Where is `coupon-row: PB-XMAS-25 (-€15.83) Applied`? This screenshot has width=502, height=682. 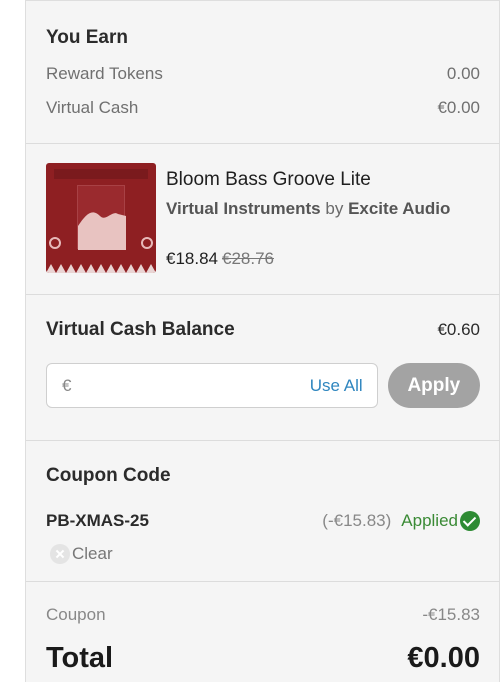 coupon-row: PB-XMAS-25 (-€15.83) Applied is located at coordinates (263, 521).